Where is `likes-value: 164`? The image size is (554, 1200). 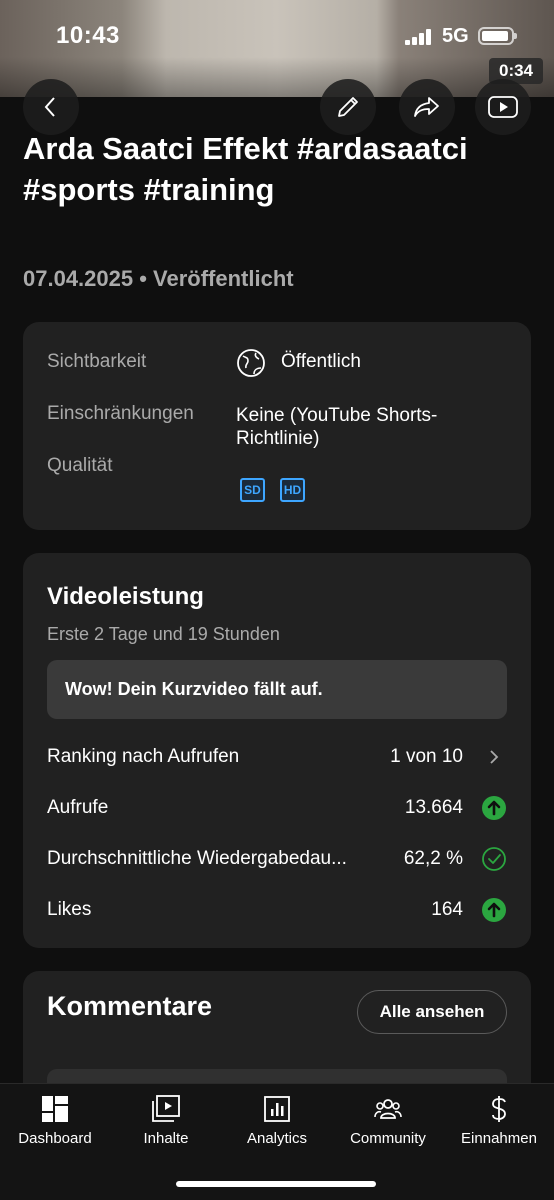
likes-value: 164 is located at coordinates (447, 909).